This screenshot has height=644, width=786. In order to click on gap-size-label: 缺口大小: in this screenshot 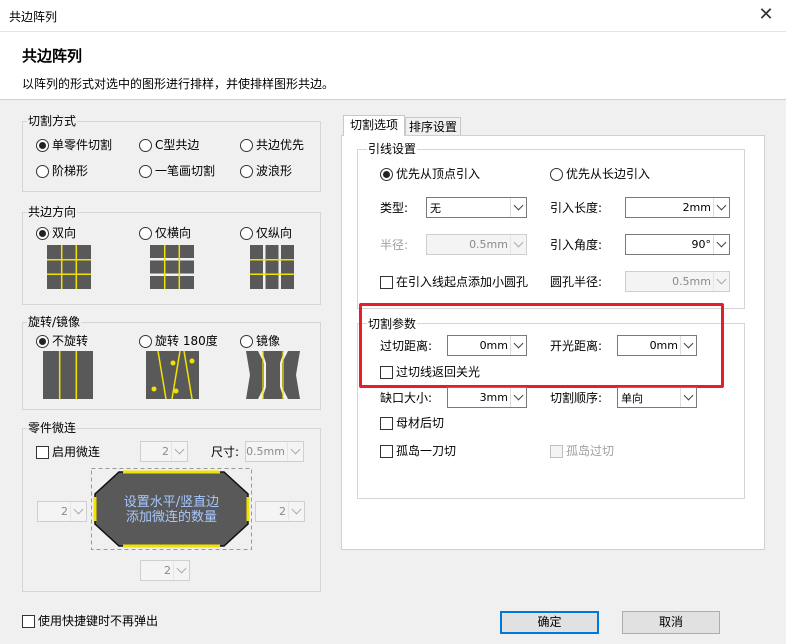, I will do `click(406, 398)`.